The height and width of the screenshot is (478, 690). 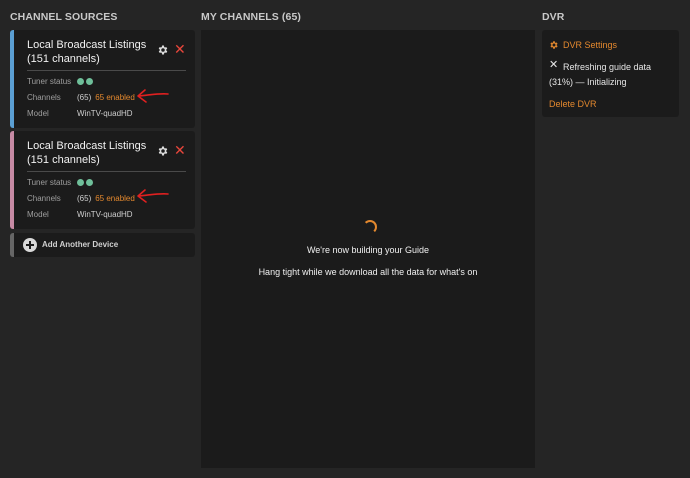 I want to click on add-device-label: Add Another Device, so click(x=80, y=244).